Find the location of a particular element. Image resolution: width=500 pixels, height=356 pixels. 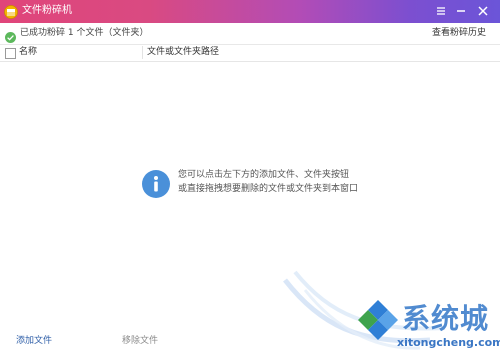

column-divider is located at coordinates (142, 52).